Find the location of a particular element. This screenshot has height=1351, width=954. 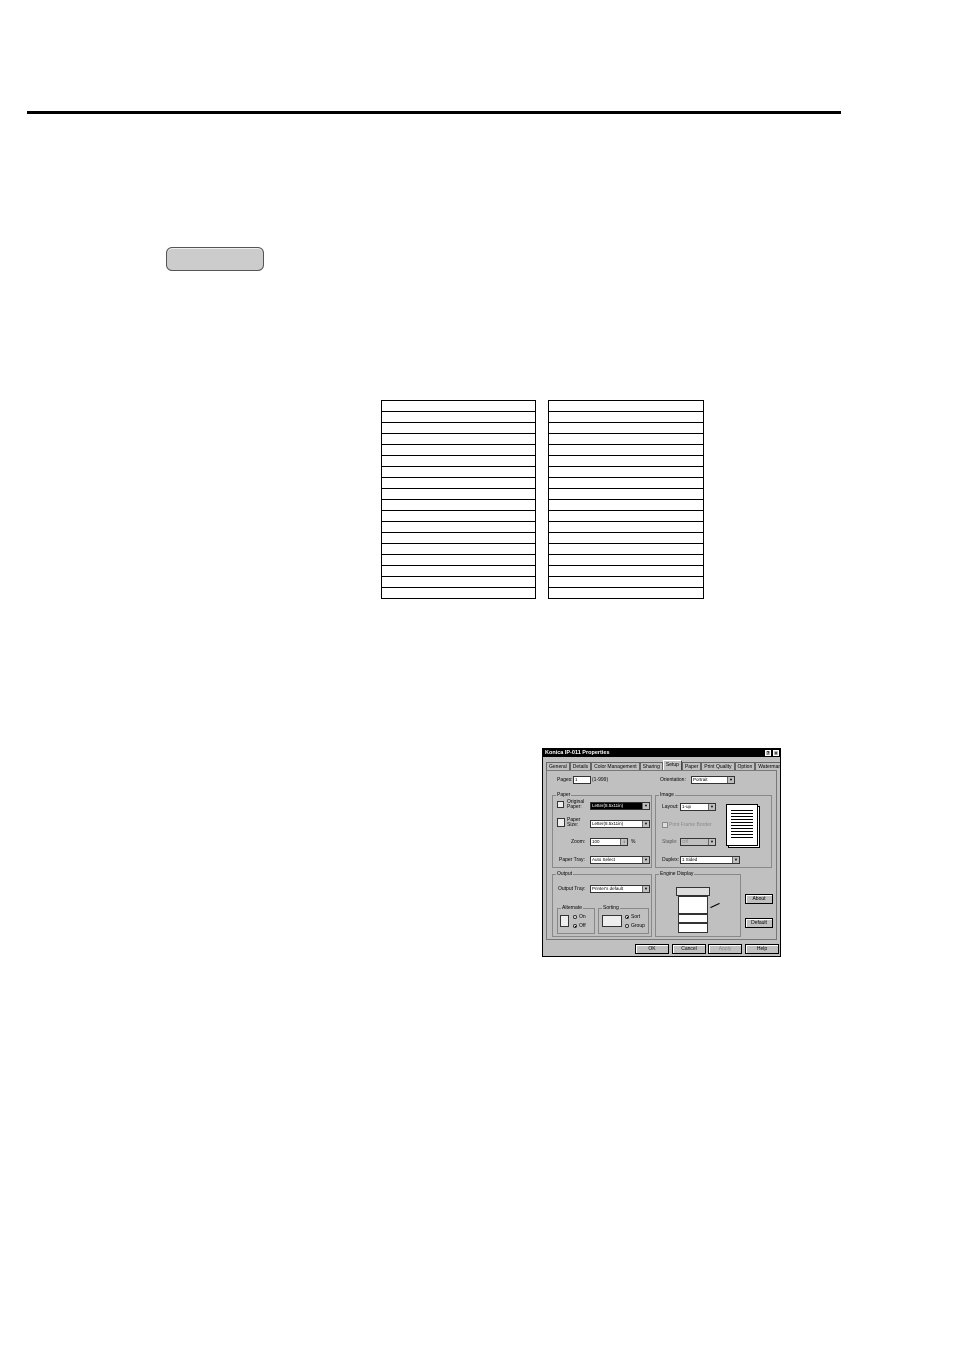

group-radio is located at coordinates (627, 926).